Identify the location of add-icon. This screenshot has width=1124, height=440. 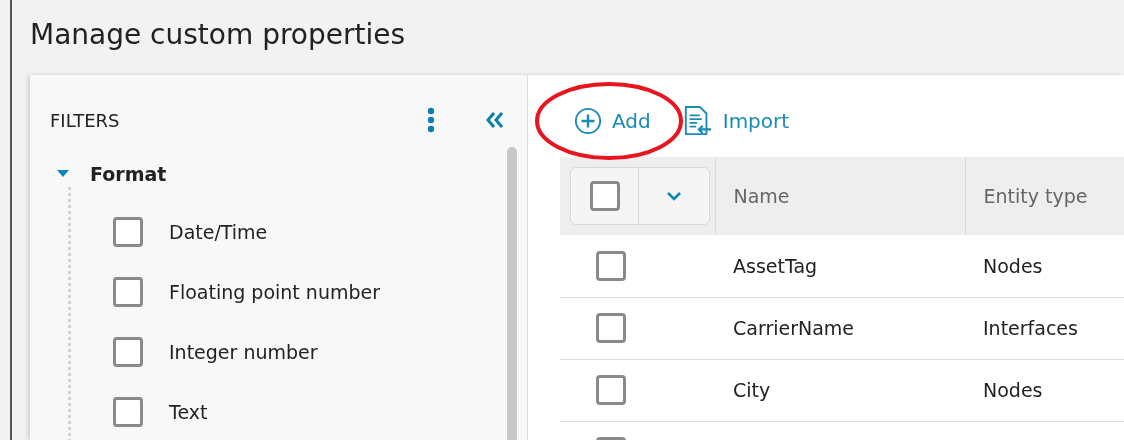
(588, 121).